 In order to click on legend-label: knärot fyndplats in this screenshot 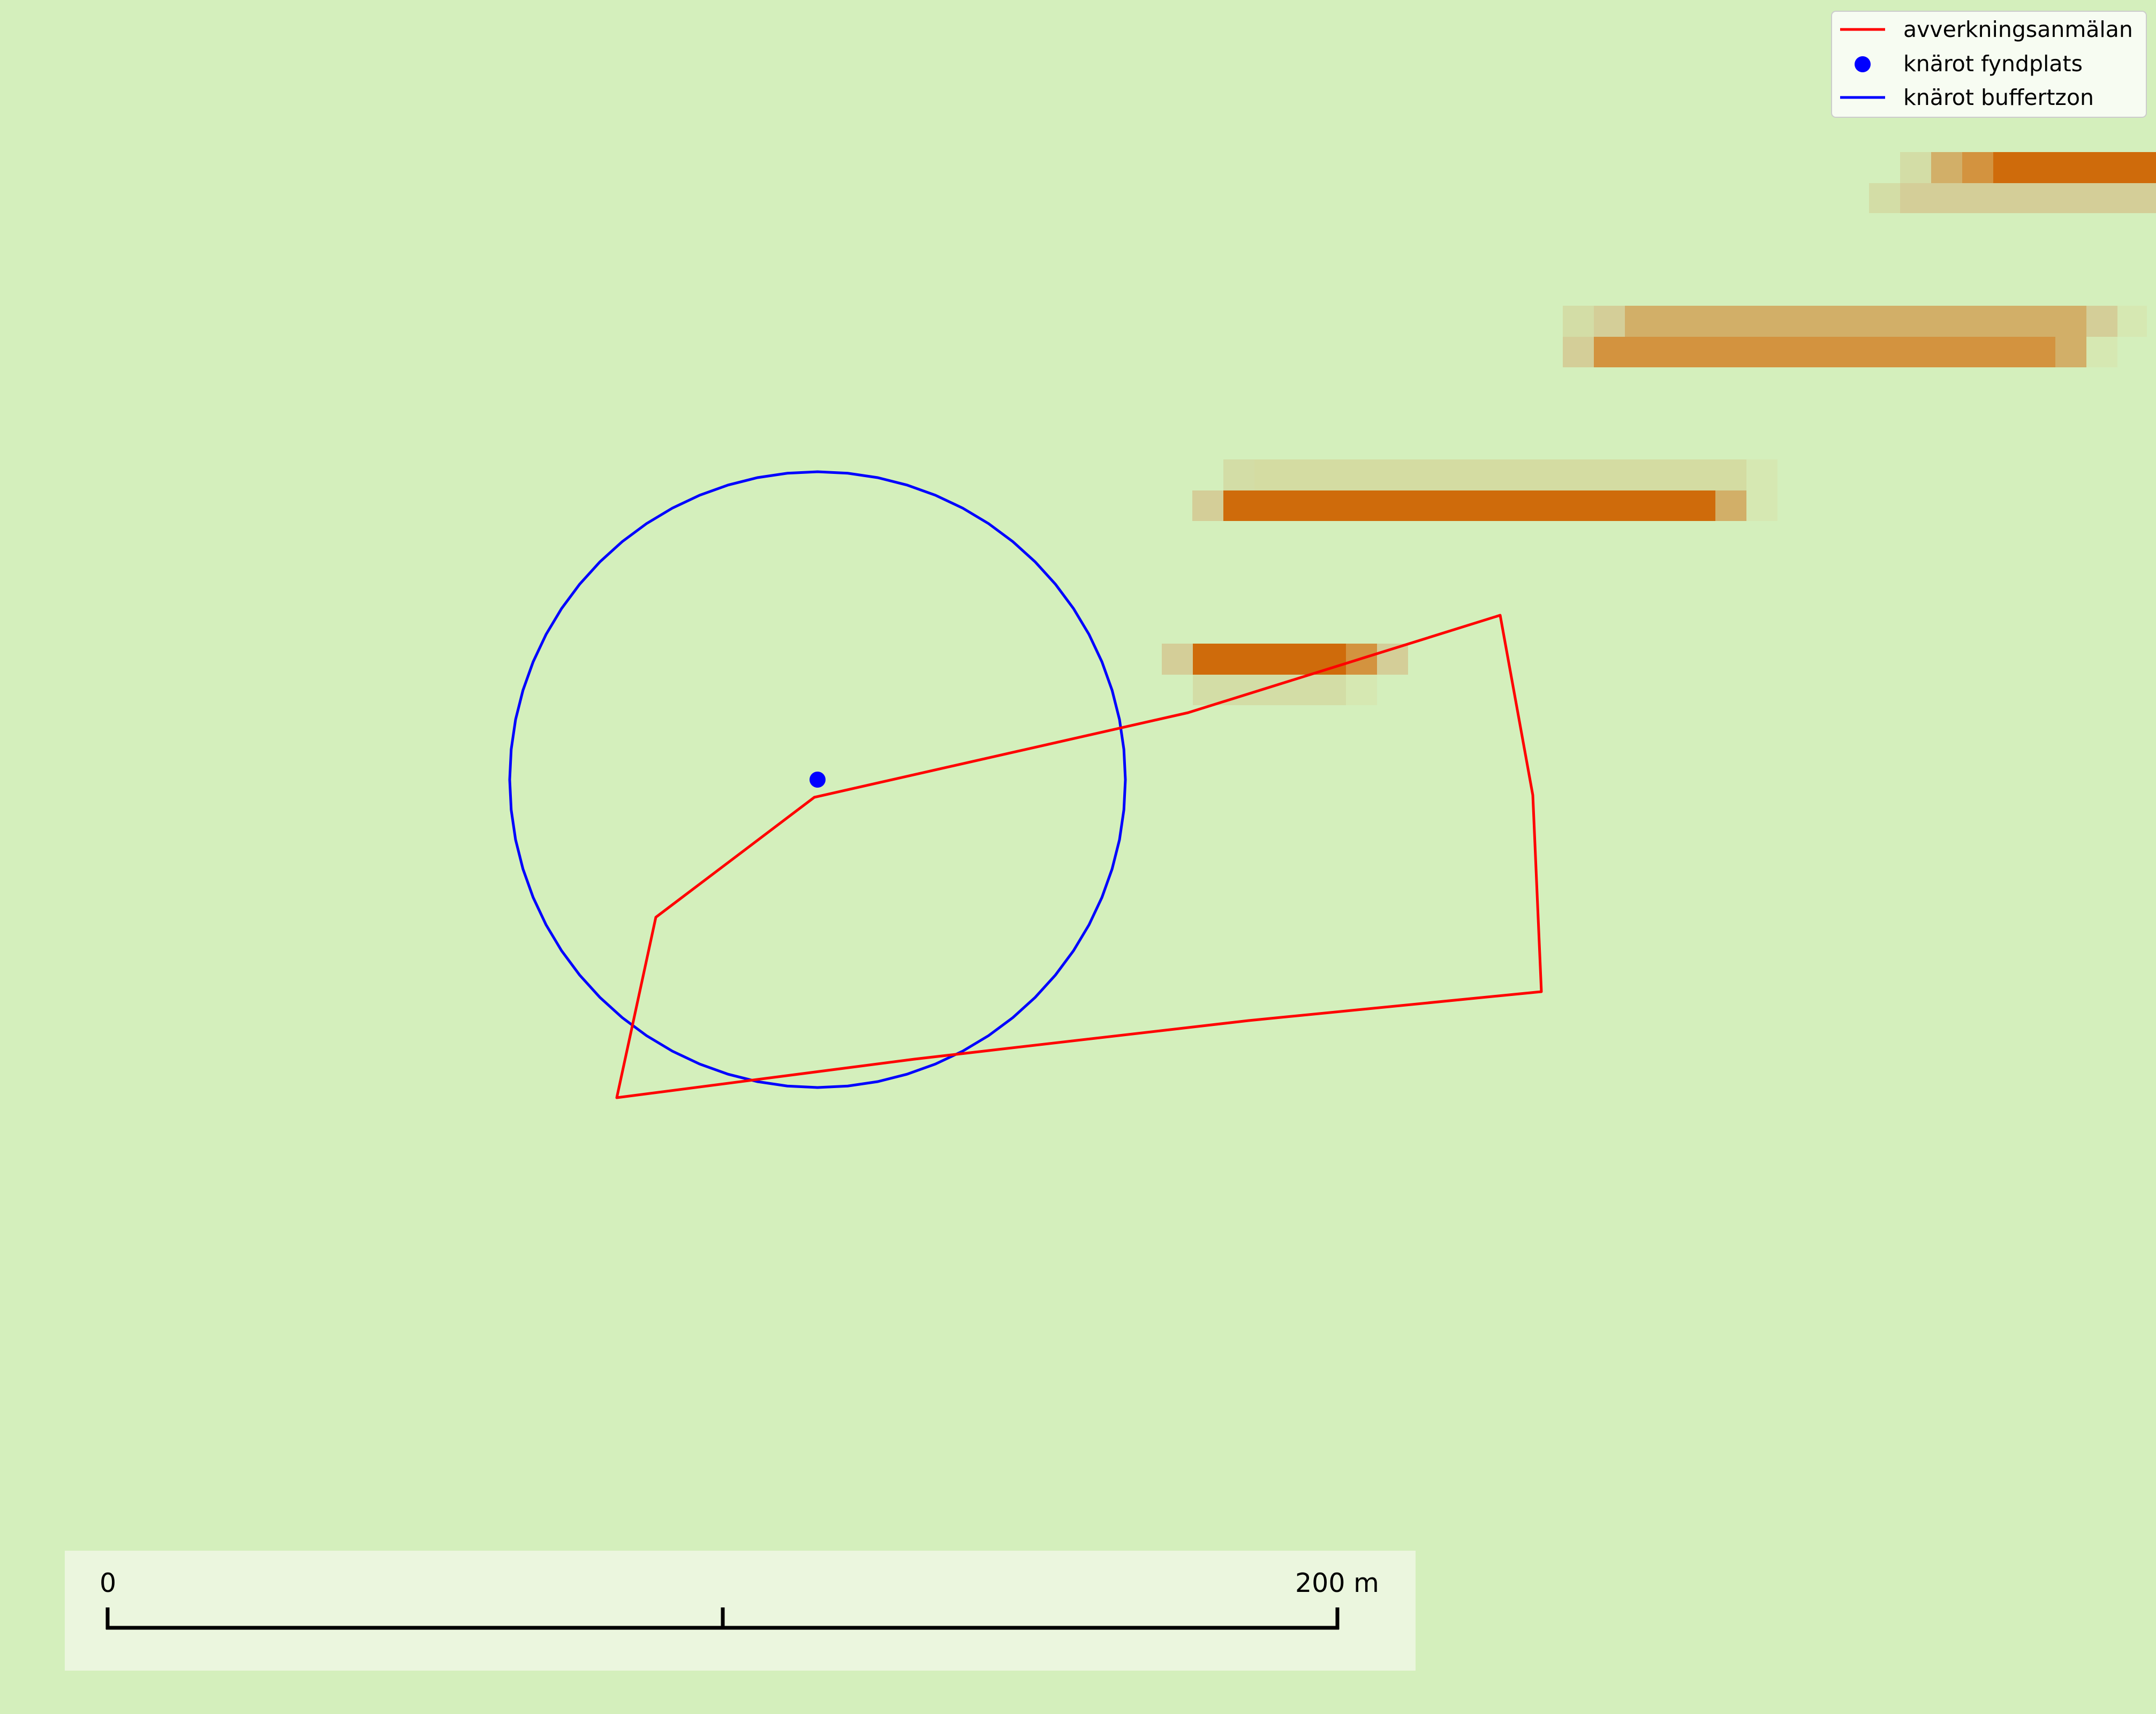, I will do `click(1993, 64)`.